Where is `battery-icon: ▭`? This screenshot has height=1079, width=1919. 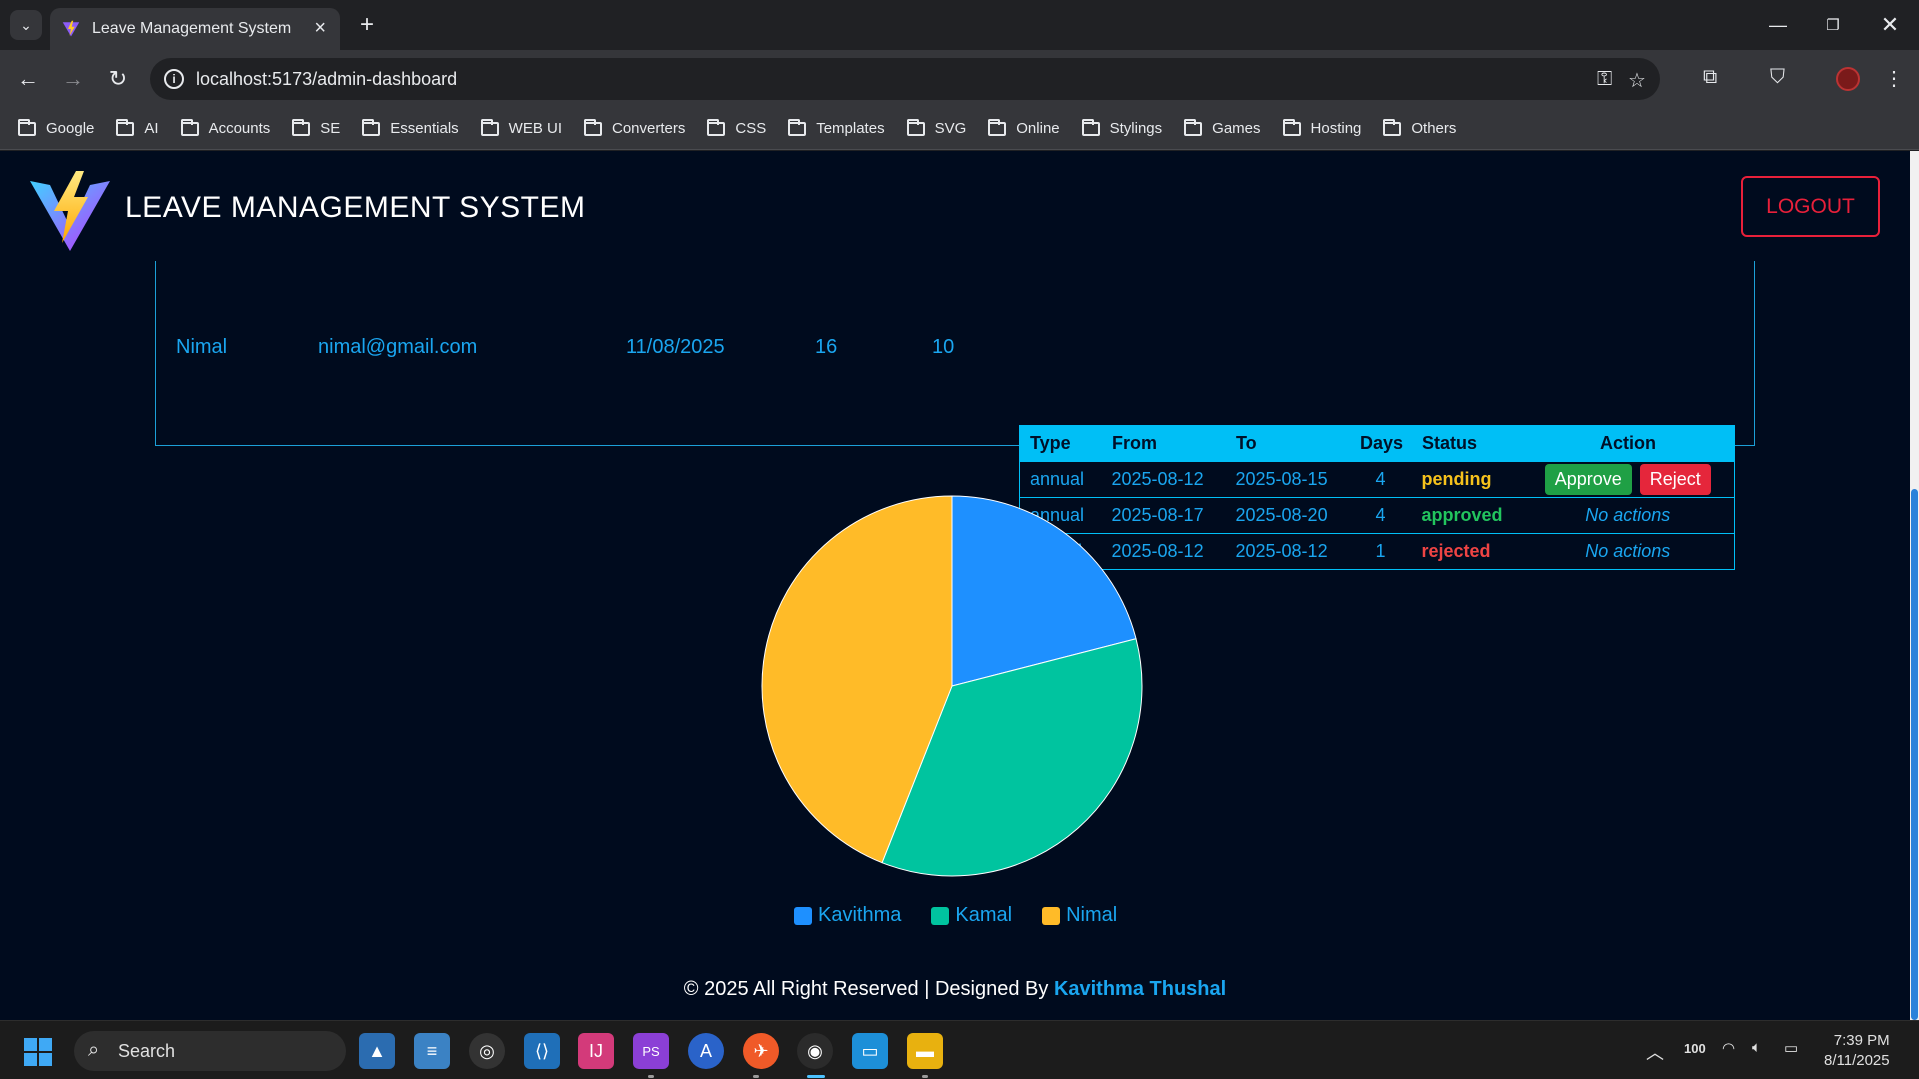 battery-icon: ▭ is located at coordinates (1791, 1048).